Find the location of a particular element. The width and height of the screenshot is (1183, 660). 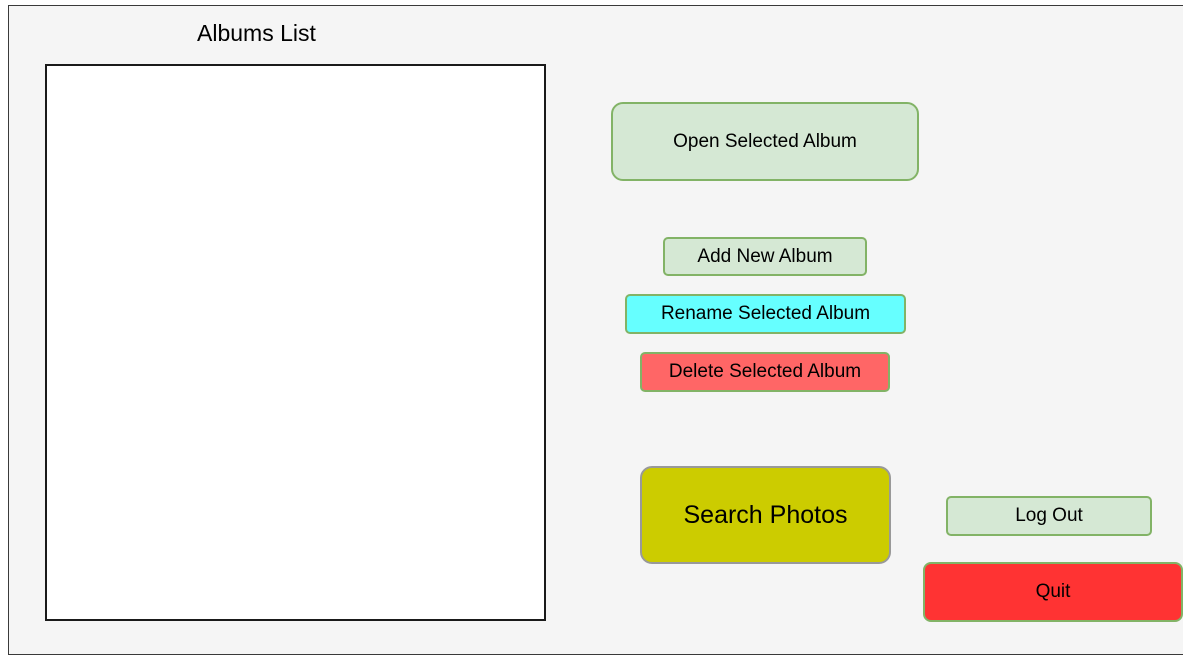

albums-list-title: Albums List is located at coordinates (256, 33).